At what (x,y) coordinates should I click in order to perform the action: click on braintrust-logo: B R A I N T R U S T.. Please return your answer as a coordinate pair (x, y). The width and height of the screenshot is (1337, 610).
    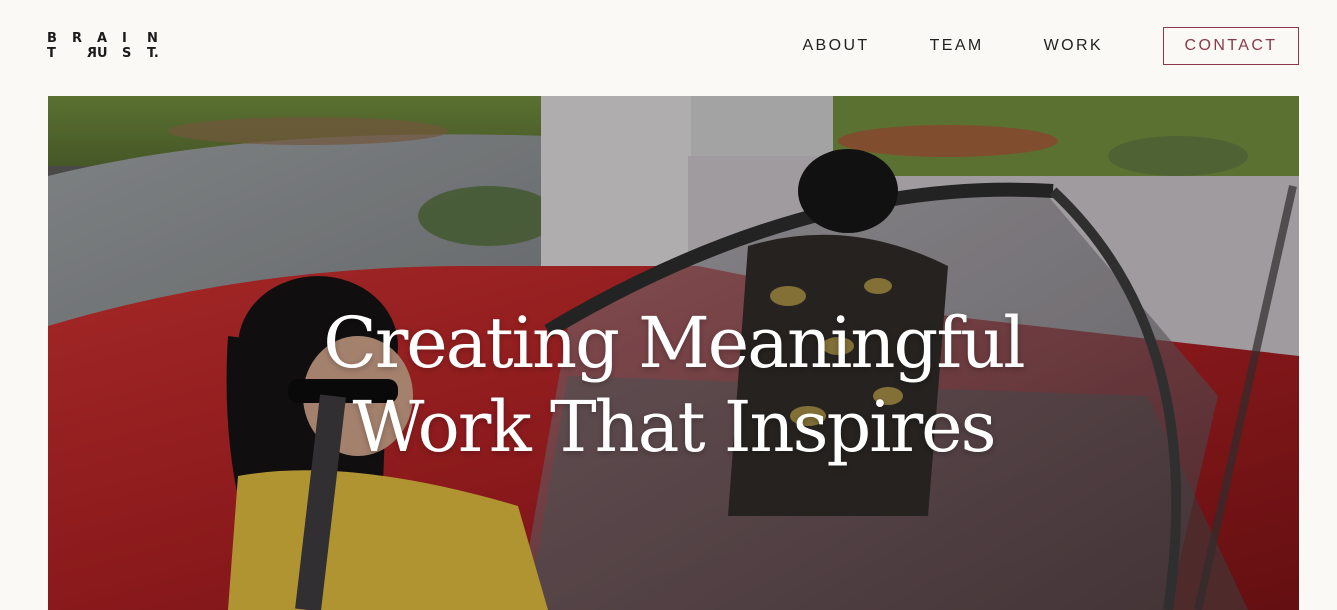
    Looking at the image, I should click on (109, 46).